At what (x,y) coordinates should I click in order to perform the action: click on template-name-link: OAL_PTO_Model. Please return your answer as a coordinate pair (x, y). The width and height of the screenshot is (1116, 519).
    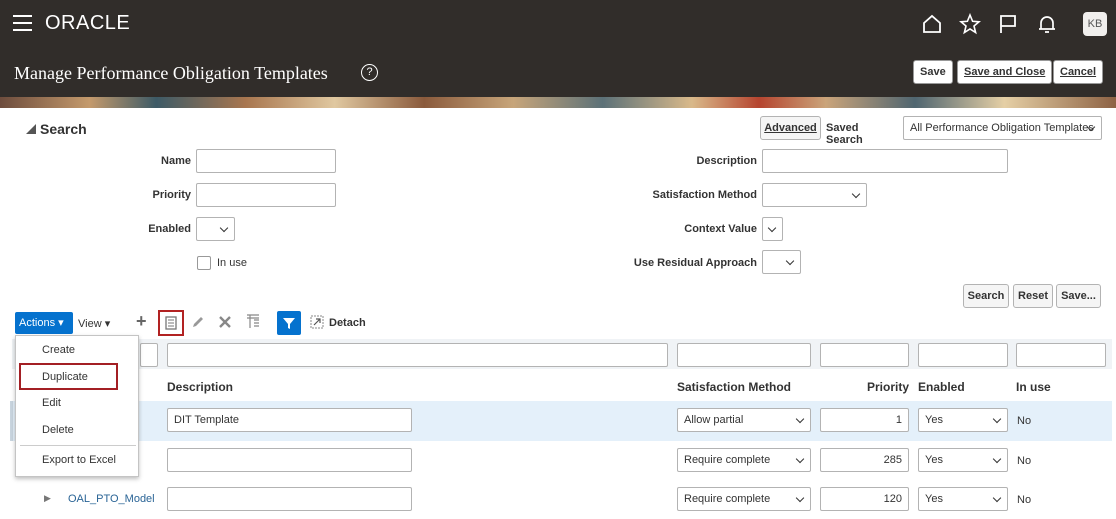
    Looking at the image, I should click on (111, 499).